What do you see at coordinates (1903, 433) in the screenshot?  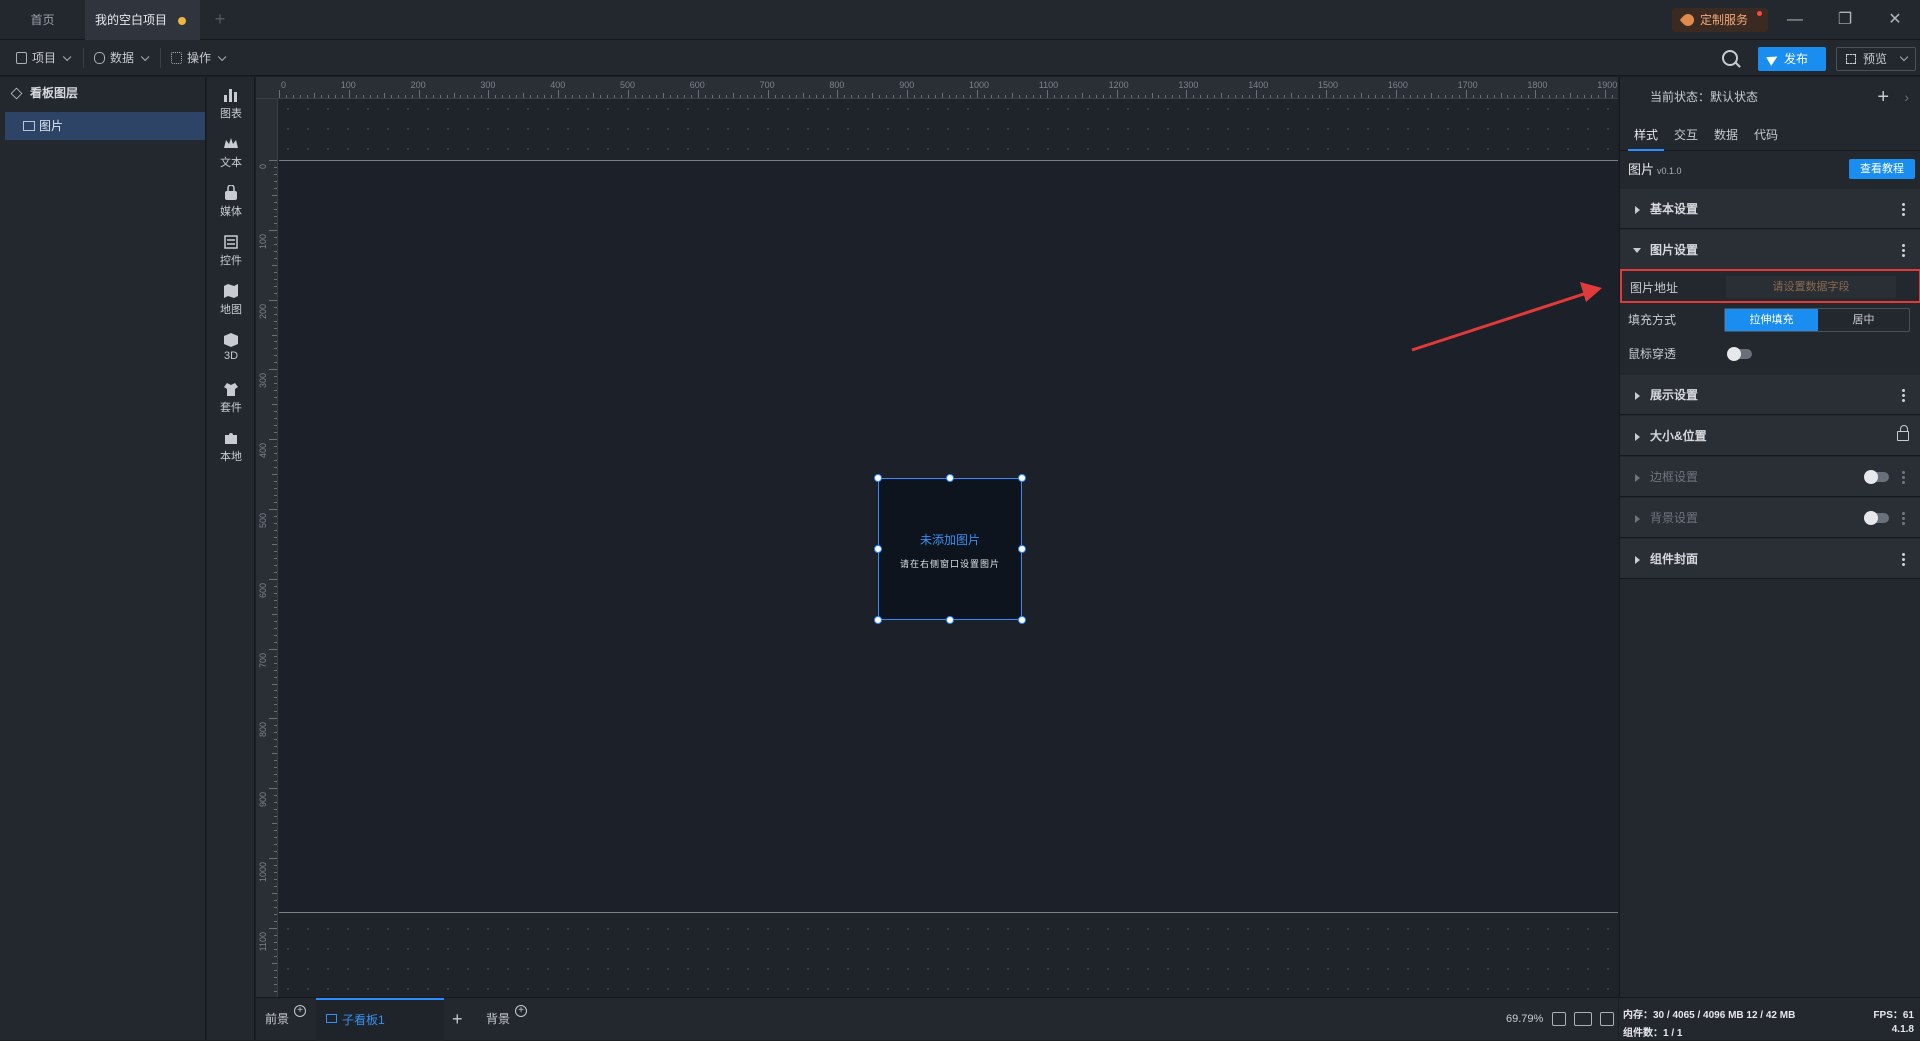 I see `lock-icon` at bounding box center [1903, 433].